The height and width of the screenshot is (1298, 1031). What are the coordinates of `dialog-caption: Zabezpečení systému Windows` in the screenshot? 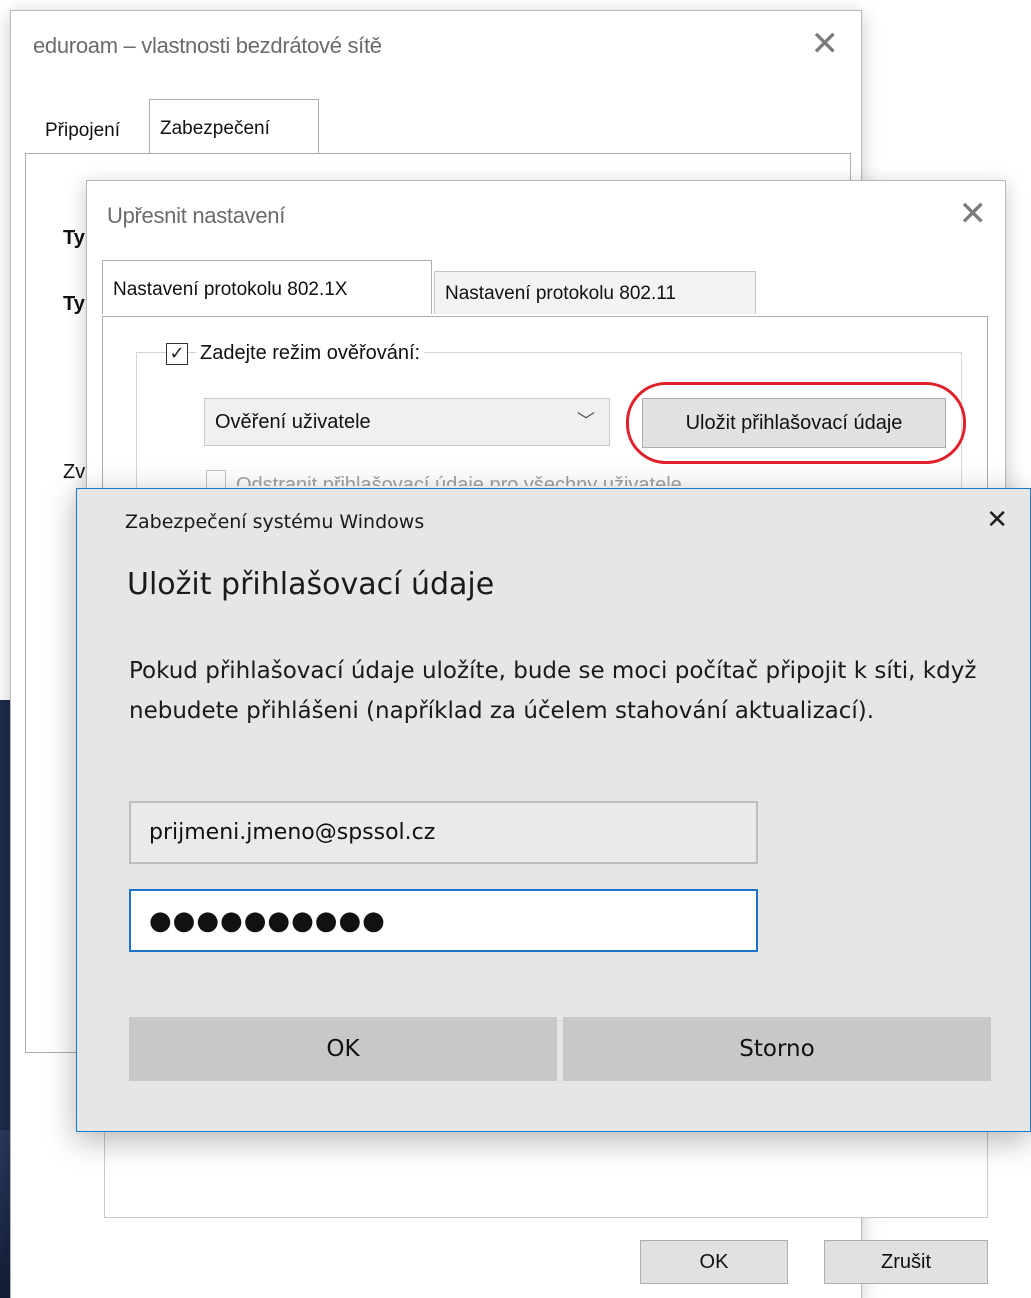 It's located at (275, 522).